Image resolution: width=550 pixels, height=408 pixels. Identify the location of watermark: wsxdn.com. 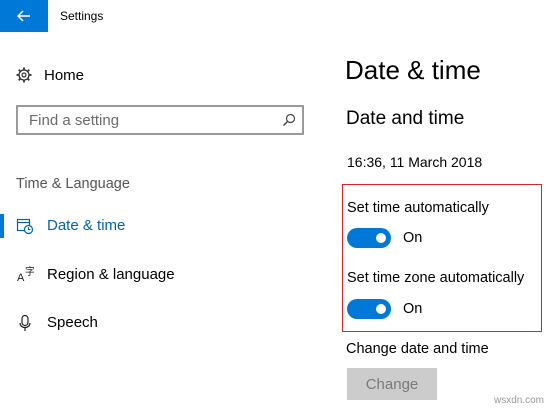
(518, 400).